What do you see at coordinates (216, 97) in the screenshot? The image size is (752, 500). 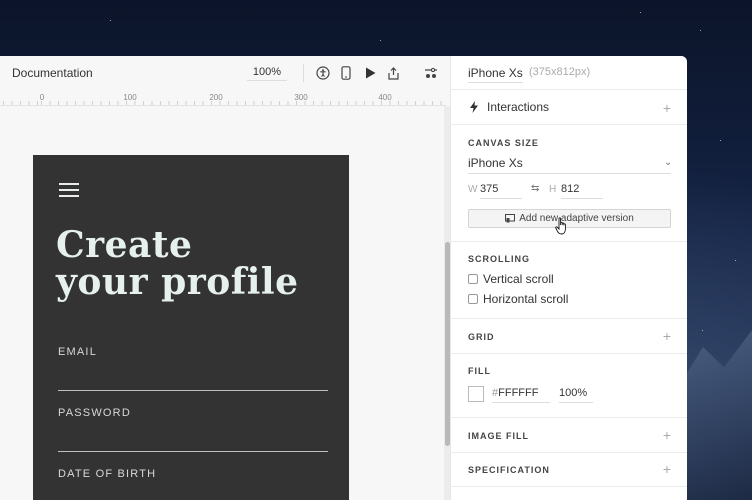 I see `ruler-label: 200` at bounding box center [216, 97].